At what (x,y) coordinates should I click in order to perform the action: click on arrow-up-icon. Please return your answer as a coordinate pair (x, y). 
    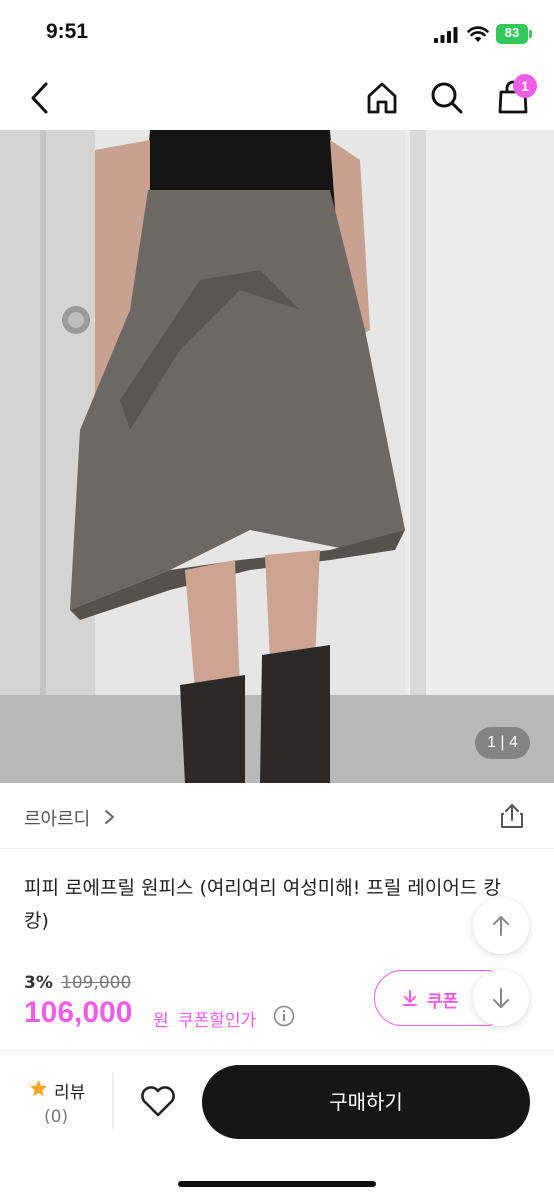
    Looking at the image, I should click on (501, 926).